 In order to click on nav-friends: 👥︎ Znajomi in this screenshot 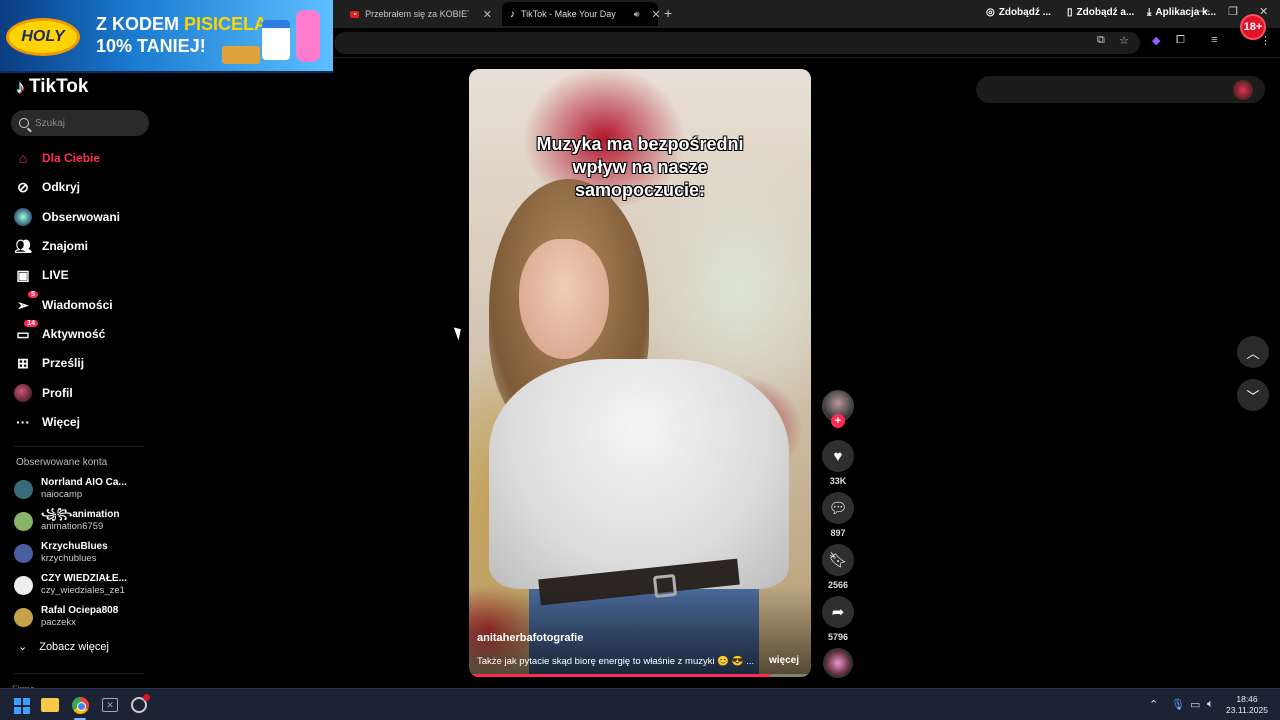, I will do `click(51, 246)`.